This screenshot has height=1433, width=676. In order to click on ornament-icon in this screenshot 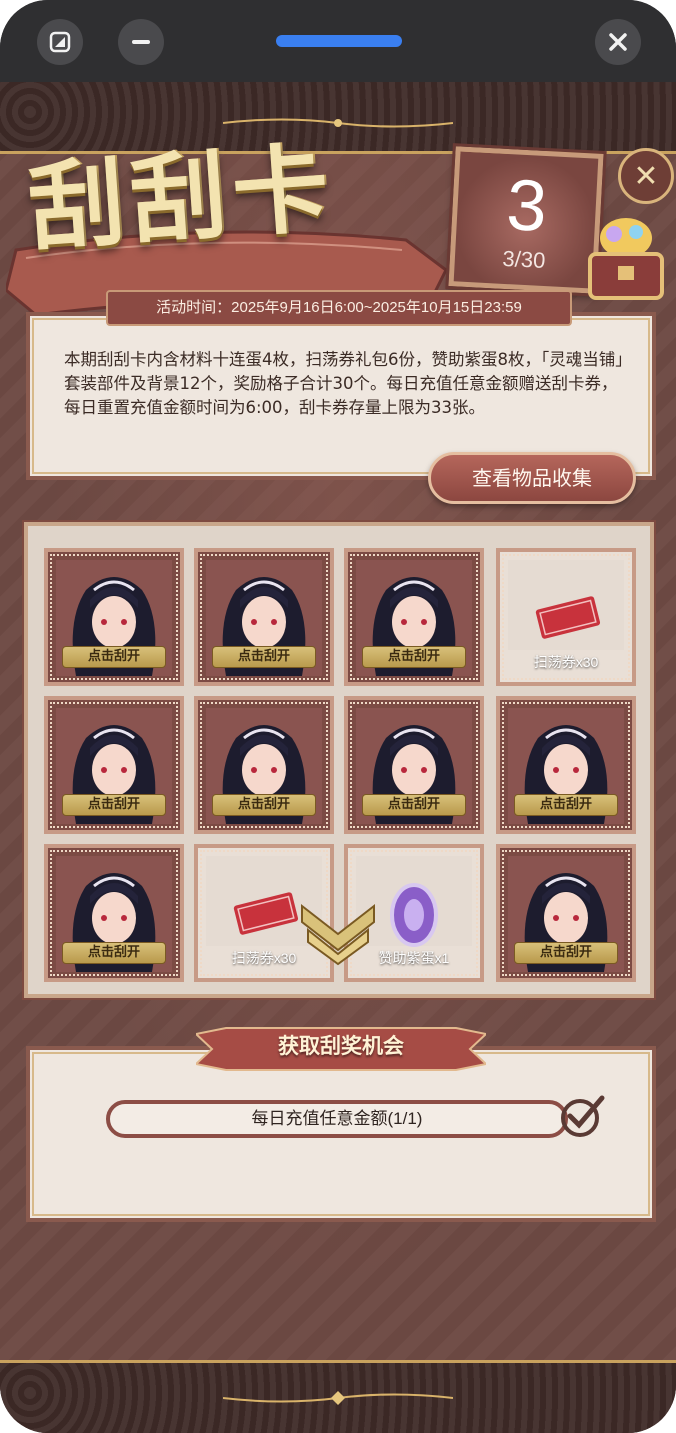, I will do `click(338, 1398)`.